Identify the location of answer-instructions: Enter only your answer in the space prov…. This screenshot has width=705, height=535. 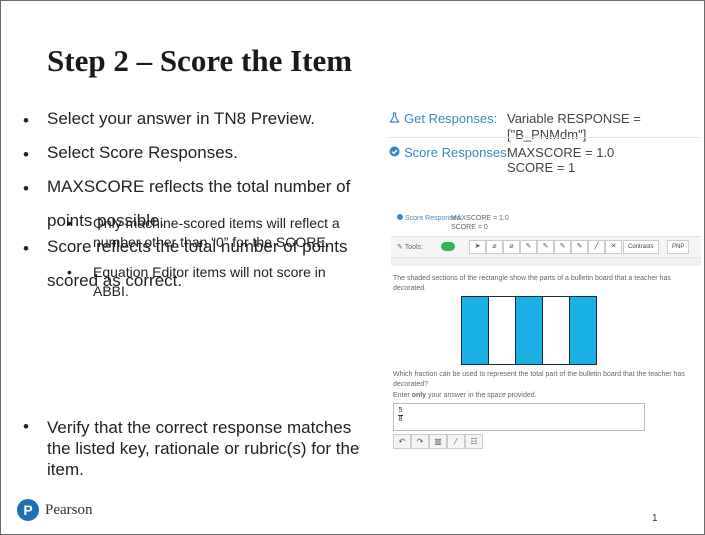
(465, 395).